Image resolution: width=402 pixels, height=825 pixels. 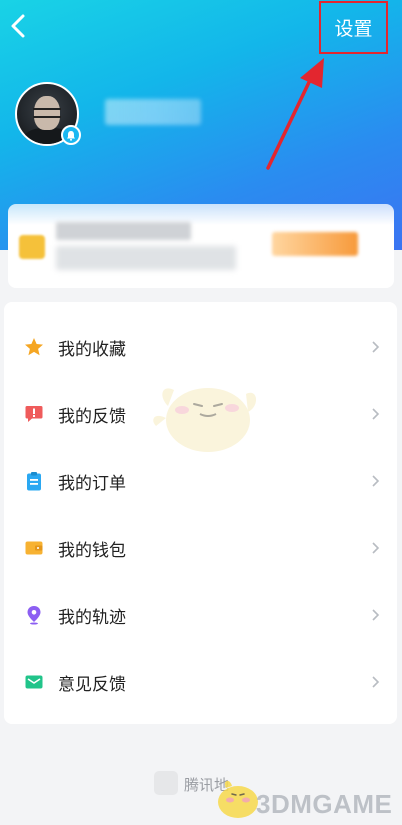 What do you see at coordinates (146, 258) in the screenshot?
I see `membership-subtitle-blurred` at bounding box center [146, 258].